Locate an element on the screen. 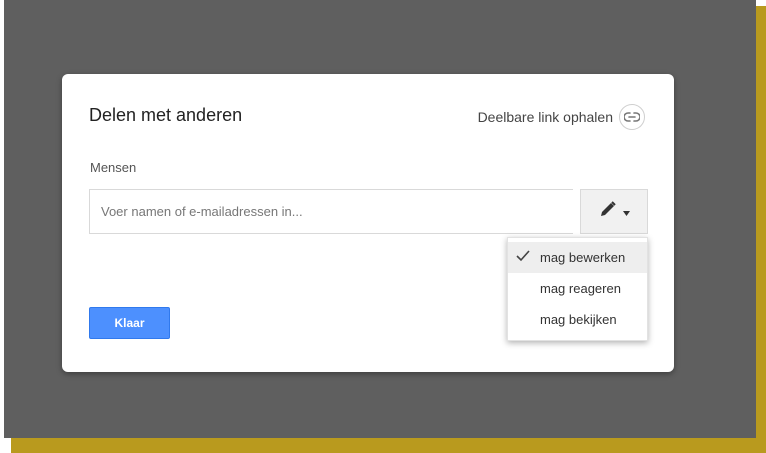 This screenshot has height=453, width=766. get-shareable-link: Deelbare link ophalen is located at coordinates (561, 117).